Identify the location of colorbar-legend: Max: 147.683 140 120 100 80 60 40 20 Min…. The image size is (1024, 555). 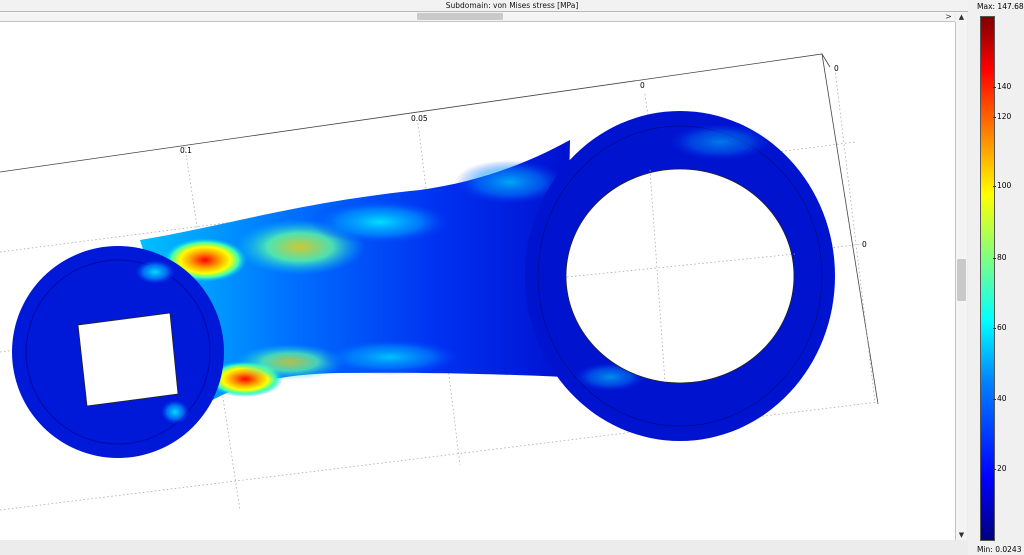
(996, 277).